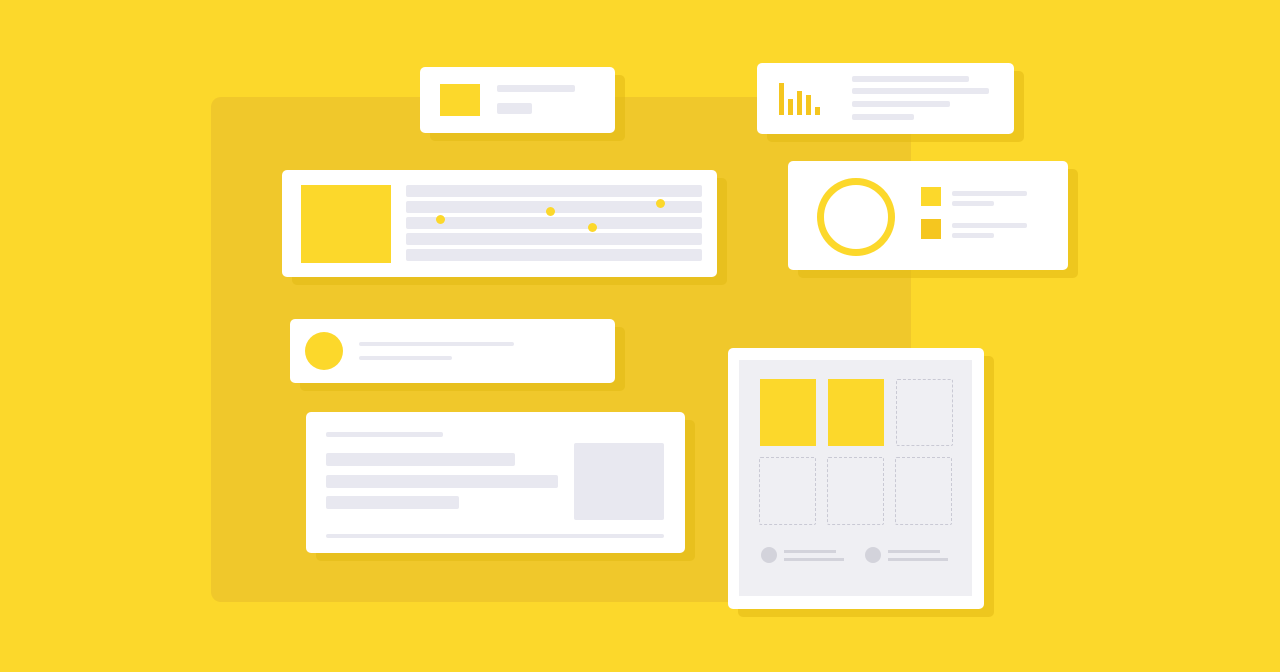 The width and height of the screenshot is (1280, 672). What do you see at coordinates (619, 481) in the screenshot?
I see `image-placeholder-icon` at bounding box center [619, 481].